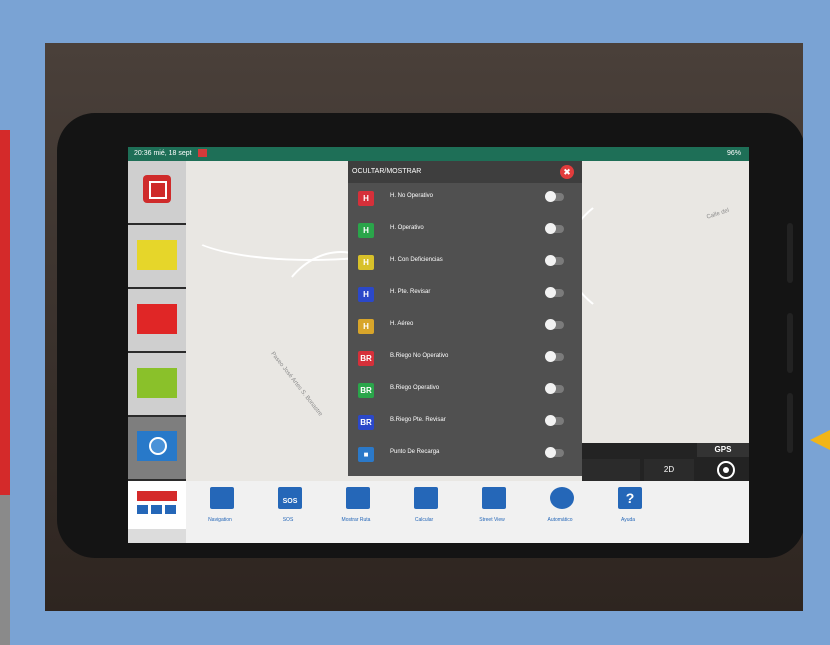 Image resolution: width=830 pixels, height=645 pixels. What do you see at coordinates (416, 260) in the screenshot?
I see `layer-label: H. Con Deficiencias` at bounding box center [416, 260].